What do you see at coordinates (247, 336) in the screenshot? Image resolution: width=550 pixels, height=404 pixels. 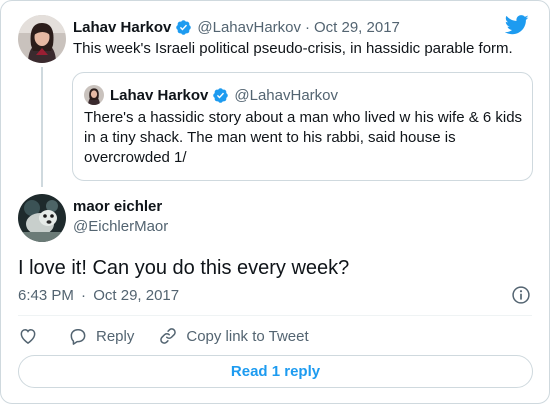 I see `copy-link-label: Copy link to Tweet` at bounding box center [247, 336].